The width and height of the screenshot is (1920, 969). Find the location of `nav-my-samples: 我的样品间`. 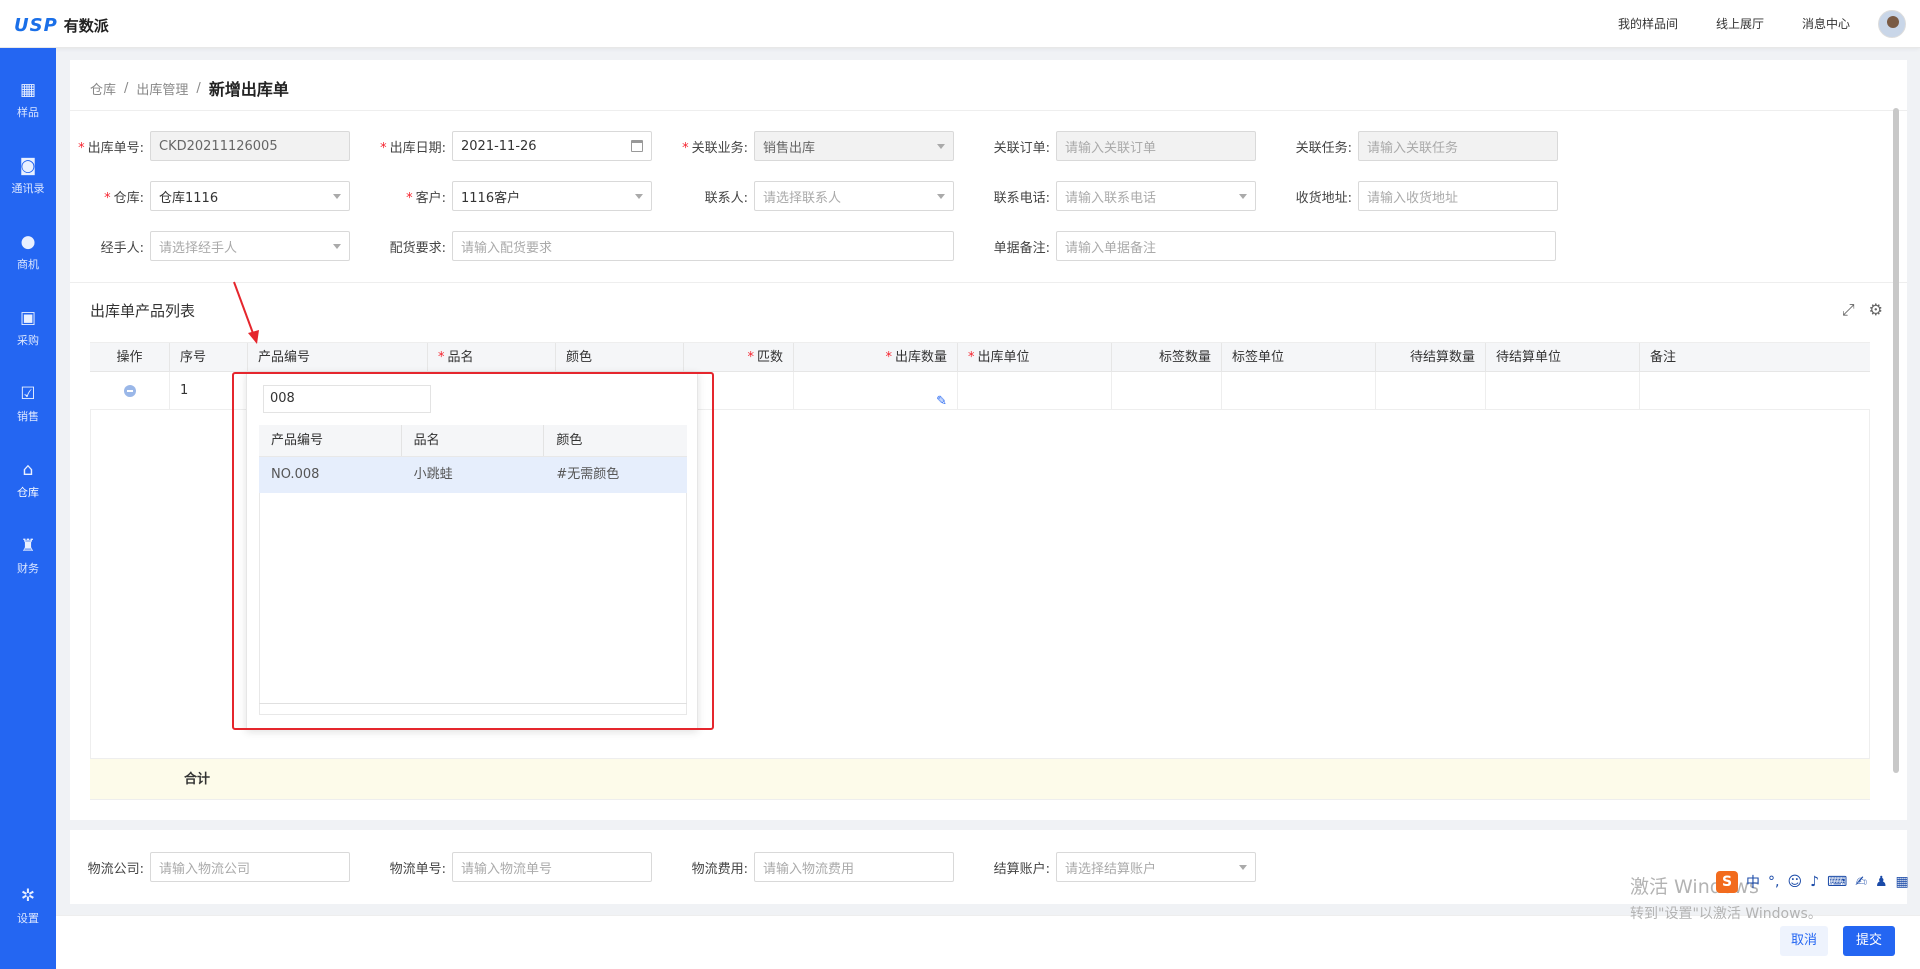

nav-my-samples: 我的样品间 is located at coordinates (1648, 23).